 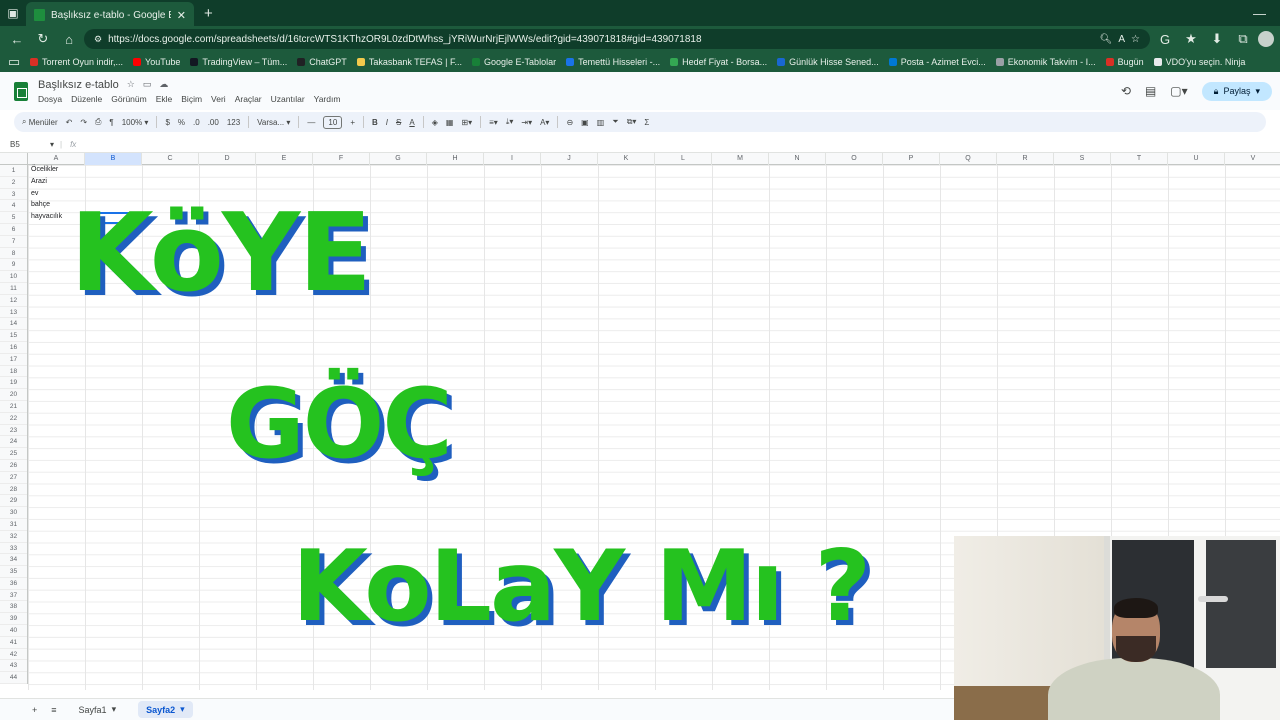 I want to click on zoom-icon: 🔍︎, so click(x=1106, y=39).